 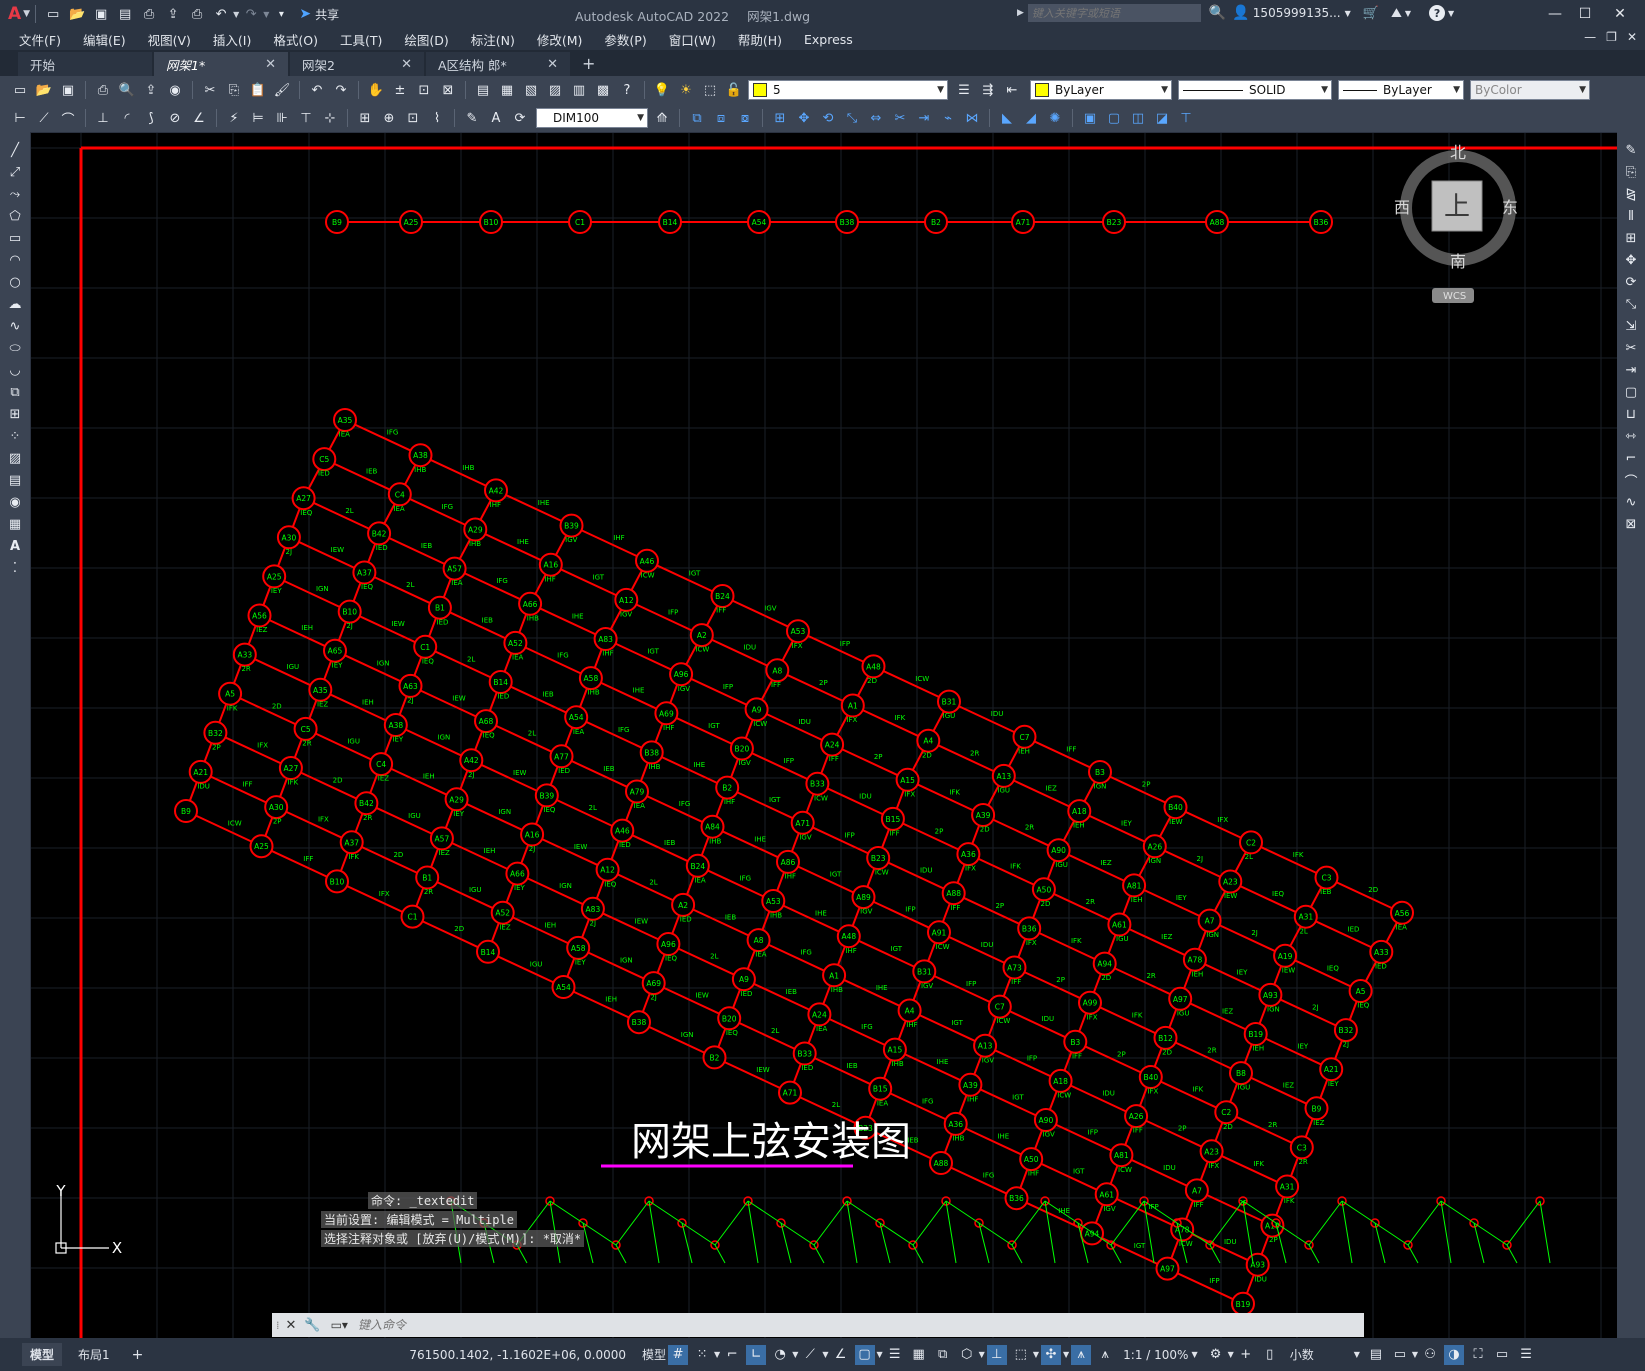 I want to click on member-label: IGU, so click(x=1061, y=865).